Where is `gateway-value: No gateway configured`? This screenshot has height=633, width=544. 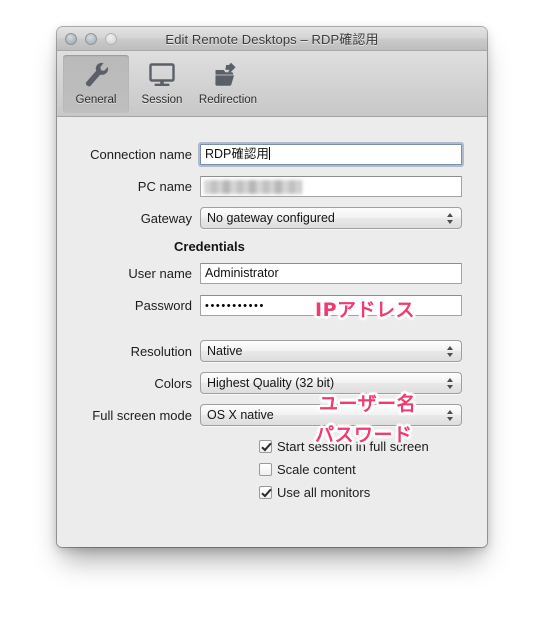
gateway-value: No gateway configured is located at coordinates (271, 218).